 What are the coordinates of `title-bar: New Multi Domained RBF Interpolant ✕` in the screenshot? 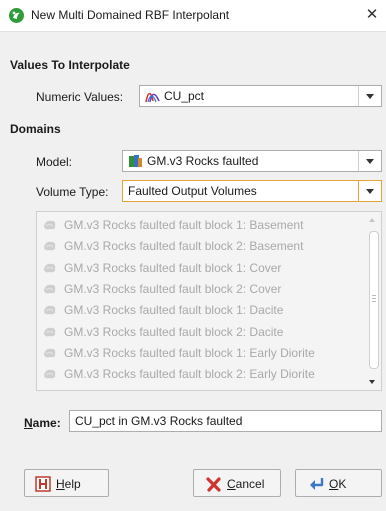 It's located at (193, 16).